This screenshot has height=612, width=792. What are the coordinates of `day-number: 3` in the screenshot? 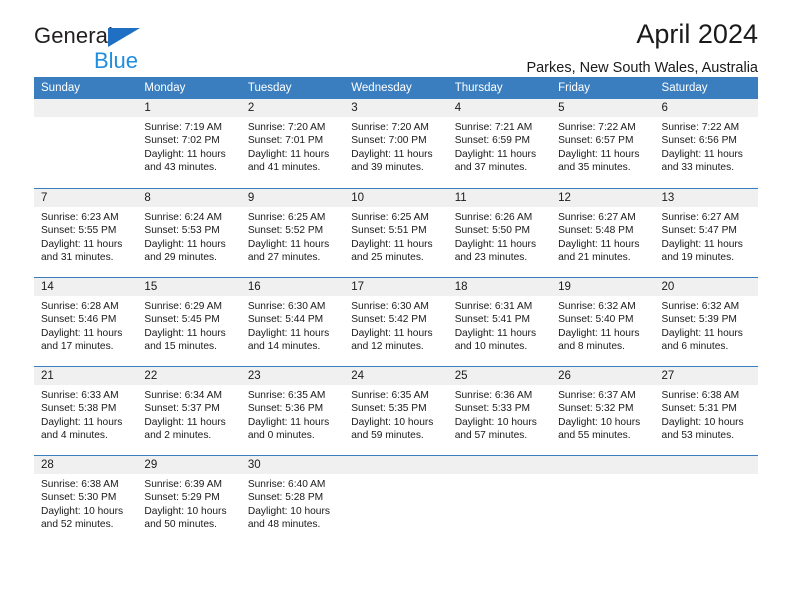 It's located at (396, 108).